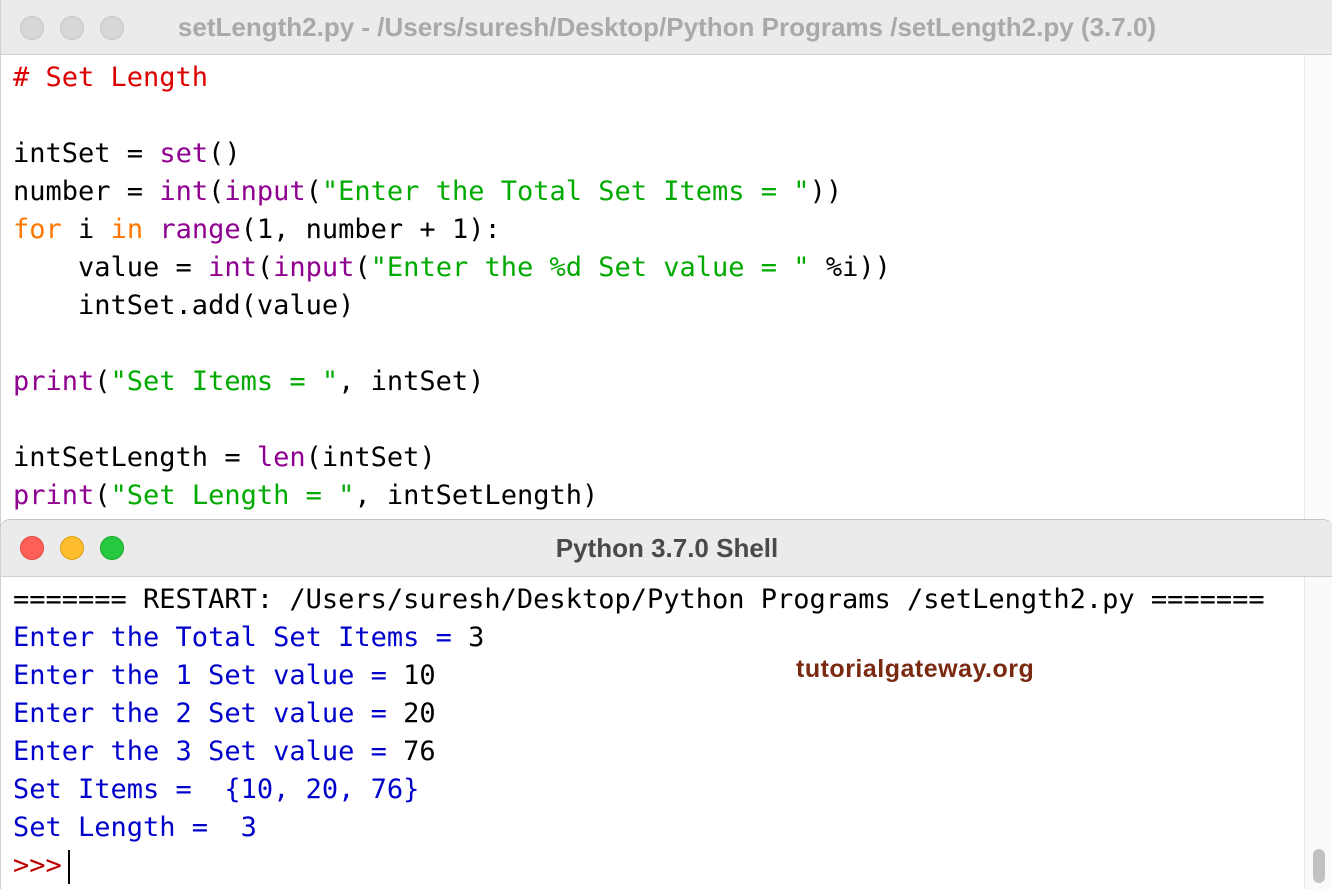  What do you see at coordinates (86, 153) in the screenshot?
I see `code-token: intSet =` at bounding box center [86, 153].